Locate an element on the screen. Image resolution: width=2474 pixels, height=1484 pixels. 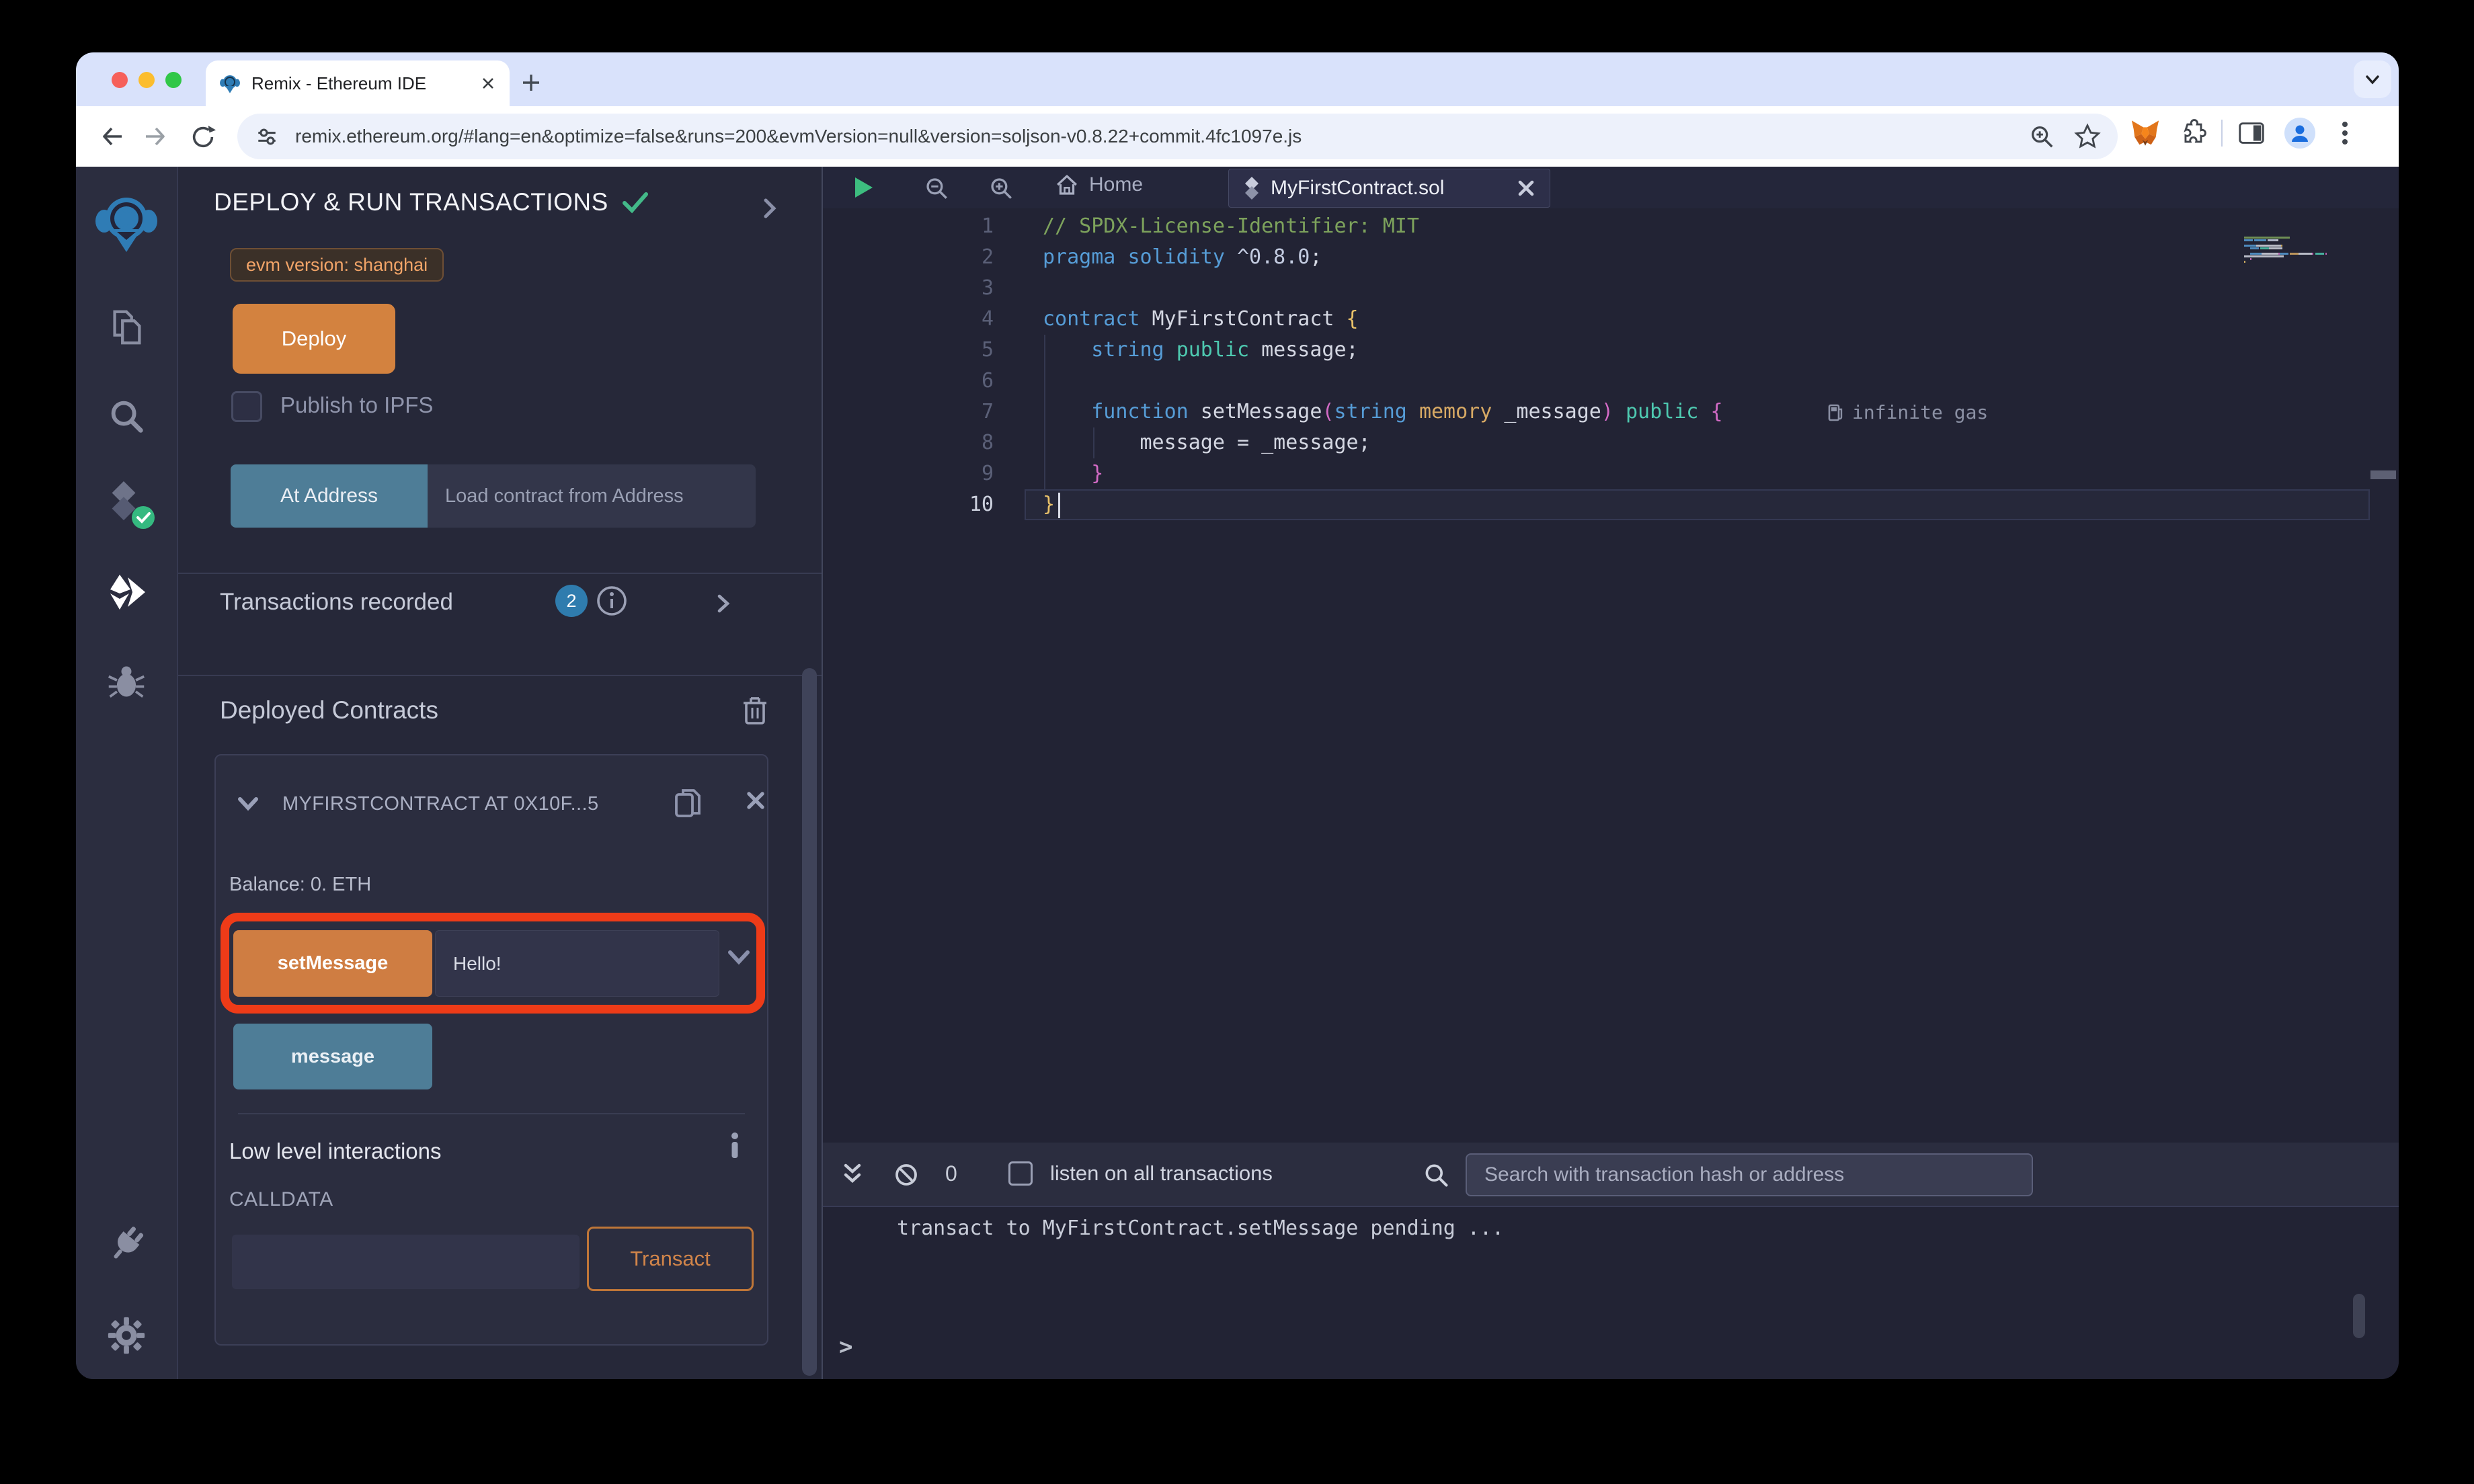
terminal-prompt: > is located at coordinates (845, 1346).